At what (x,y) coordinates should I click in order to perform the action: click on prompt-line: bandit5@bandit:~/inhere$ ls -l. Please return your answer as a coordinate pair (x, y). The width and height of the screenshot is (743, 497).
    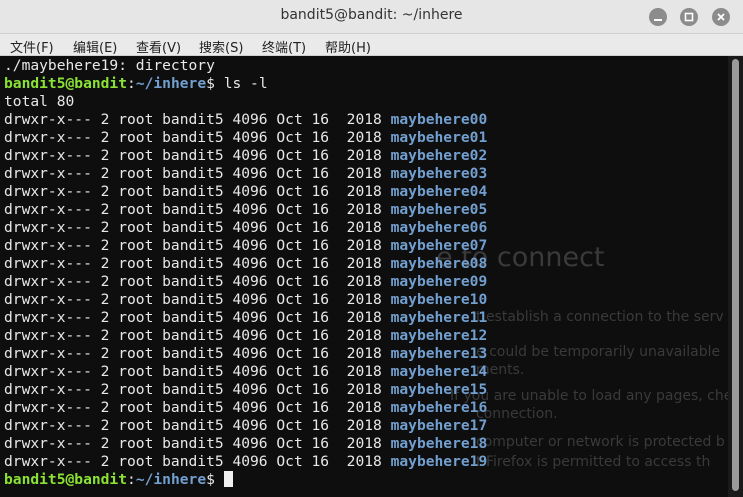
    Looking at the image, I should click on (245, 84).